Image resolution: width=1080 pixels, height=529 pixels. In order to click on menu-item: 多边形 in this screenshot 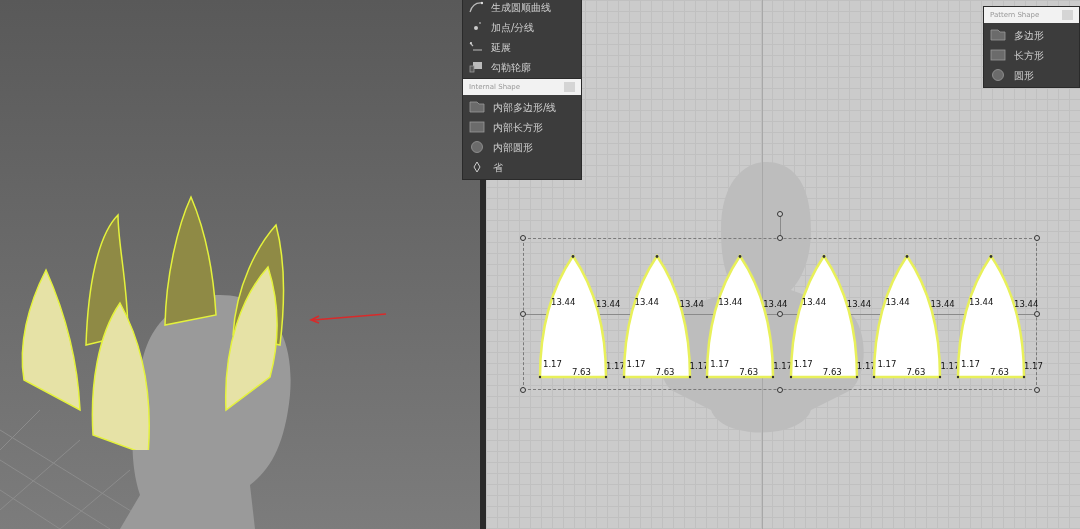, I will do `click(1031, 35)`.